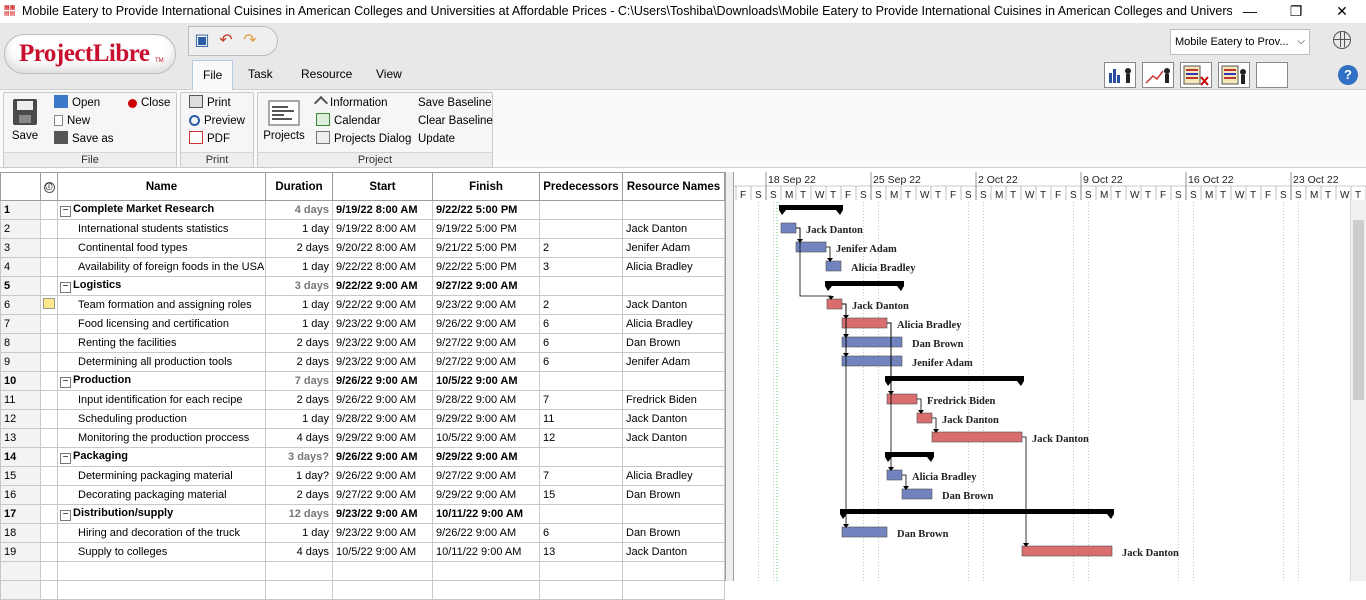 This screenshot has height=600, width=1366. Describe the element at coordinates (1342, 40) in the screenshot. I see `globe-icon` at that location.